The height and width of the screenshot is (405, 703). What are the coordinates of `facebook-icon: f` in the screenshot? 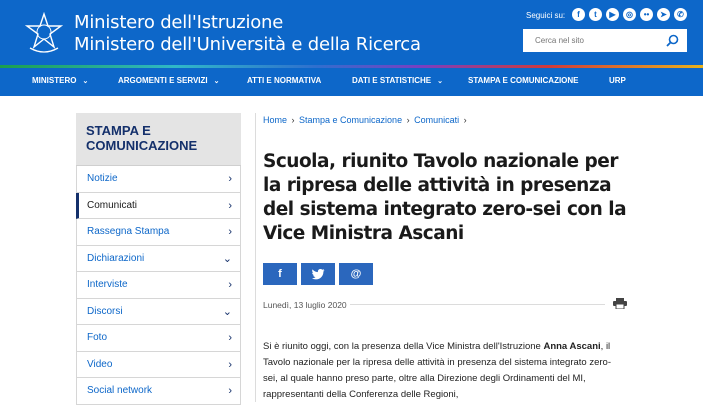 It's located at (578, 14).